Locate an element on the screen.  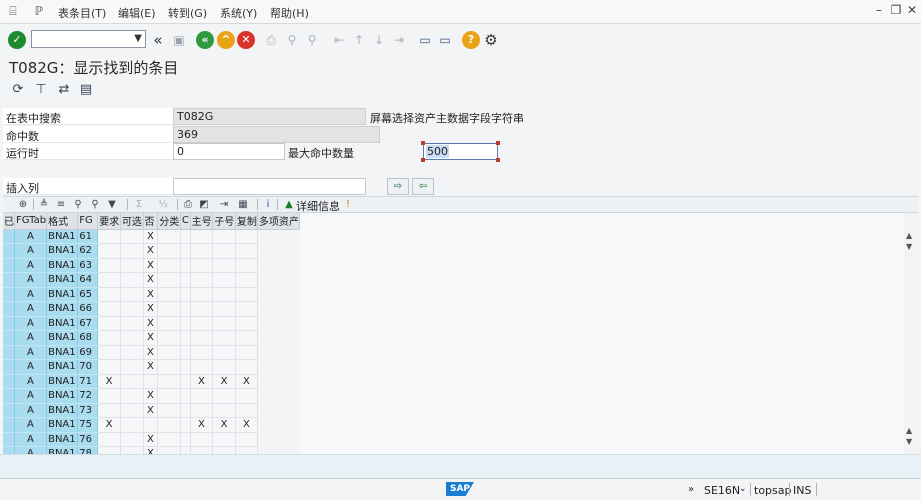
layout-icon: ▦ is located at coordinates (243, 204).